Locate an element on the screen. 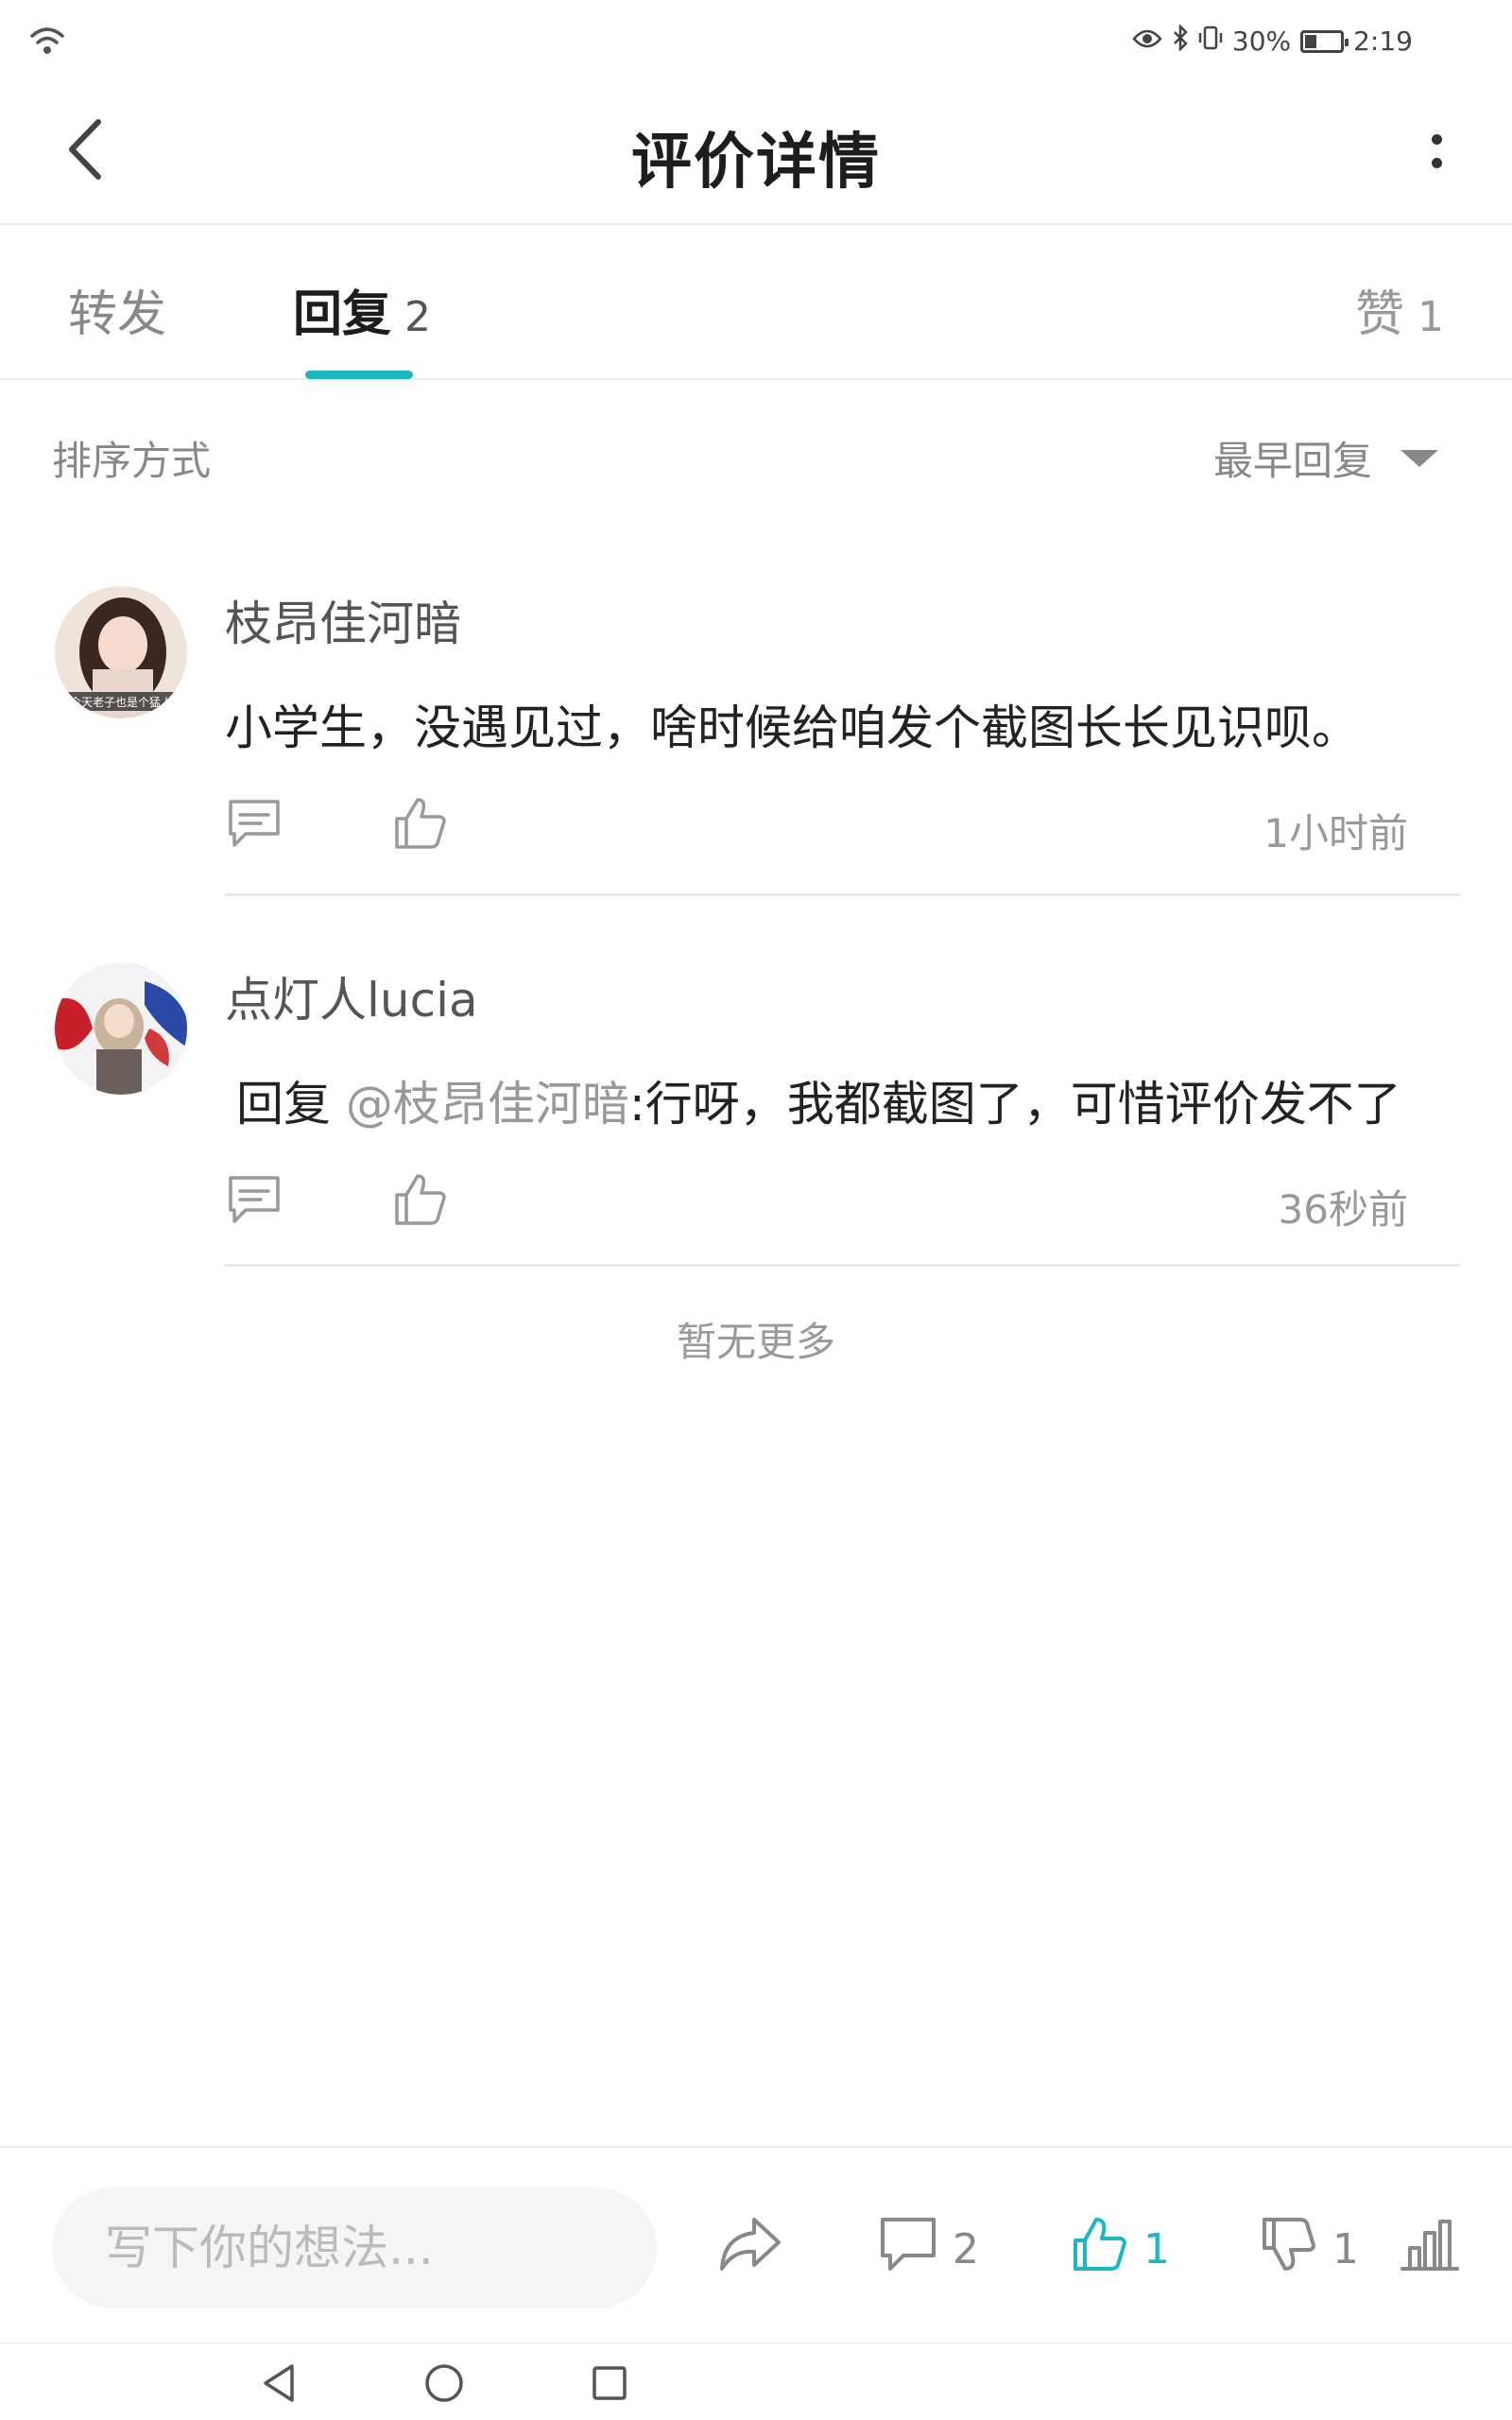  comment-actions: 36秒前 is located at coordinates (816, 1203).